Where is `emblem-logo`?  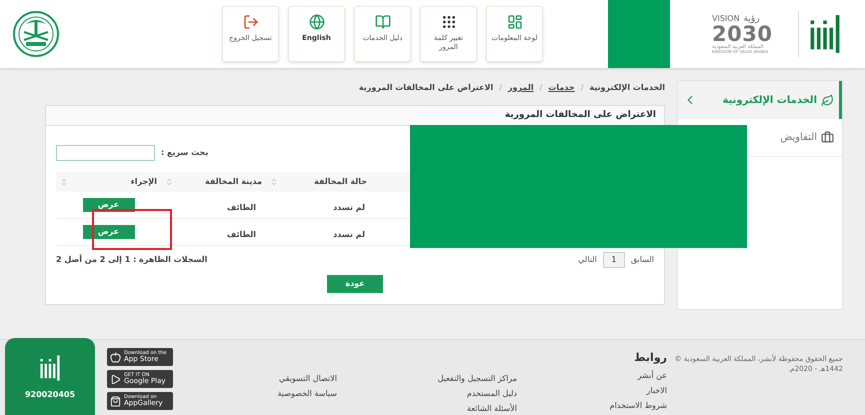
emblem-logo is located at coordinates (36, 34).